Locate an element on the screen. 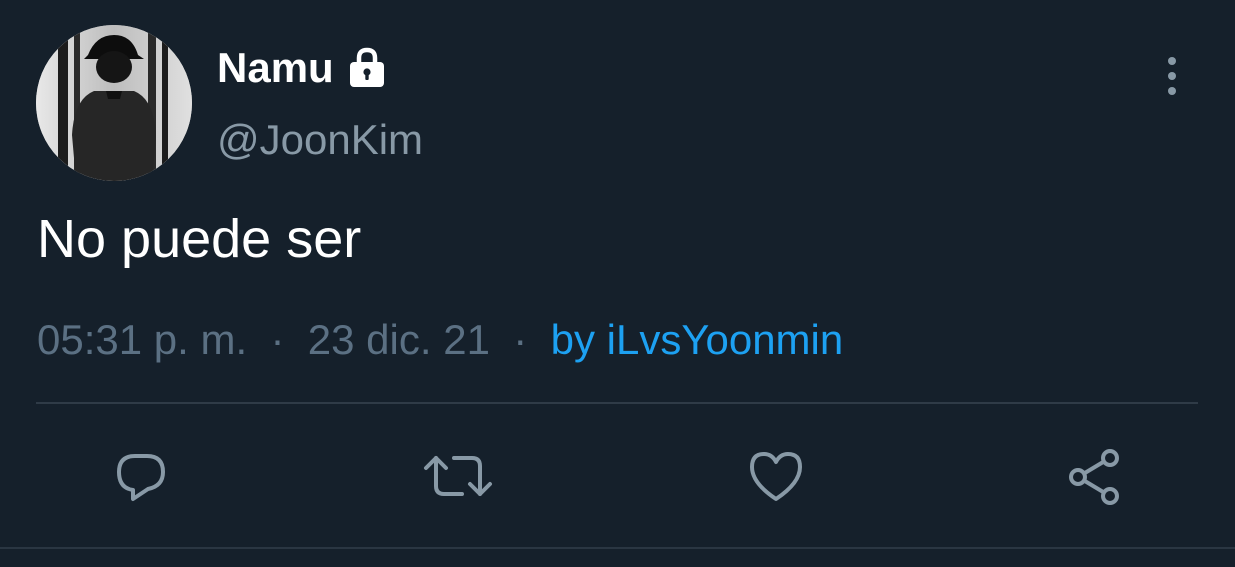 Image resolution: width=1235 pixels, height=567 pixels. user-handle: @JoonKim is located at coordinates (320, 140).